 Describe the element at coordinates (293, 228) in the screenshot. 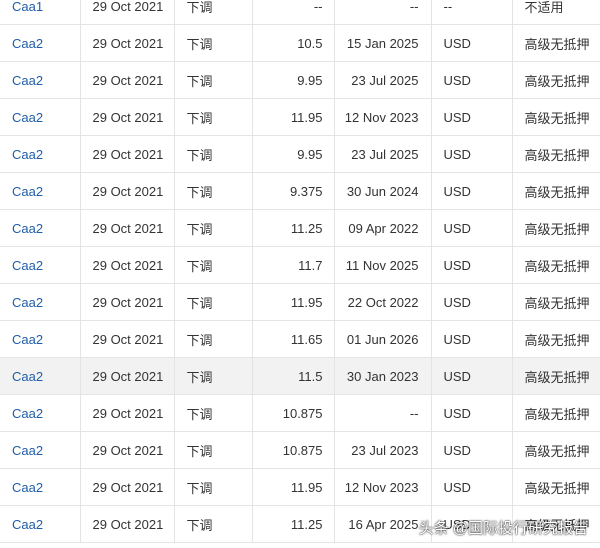

I see `coupon-cell: 11.25` at that location.